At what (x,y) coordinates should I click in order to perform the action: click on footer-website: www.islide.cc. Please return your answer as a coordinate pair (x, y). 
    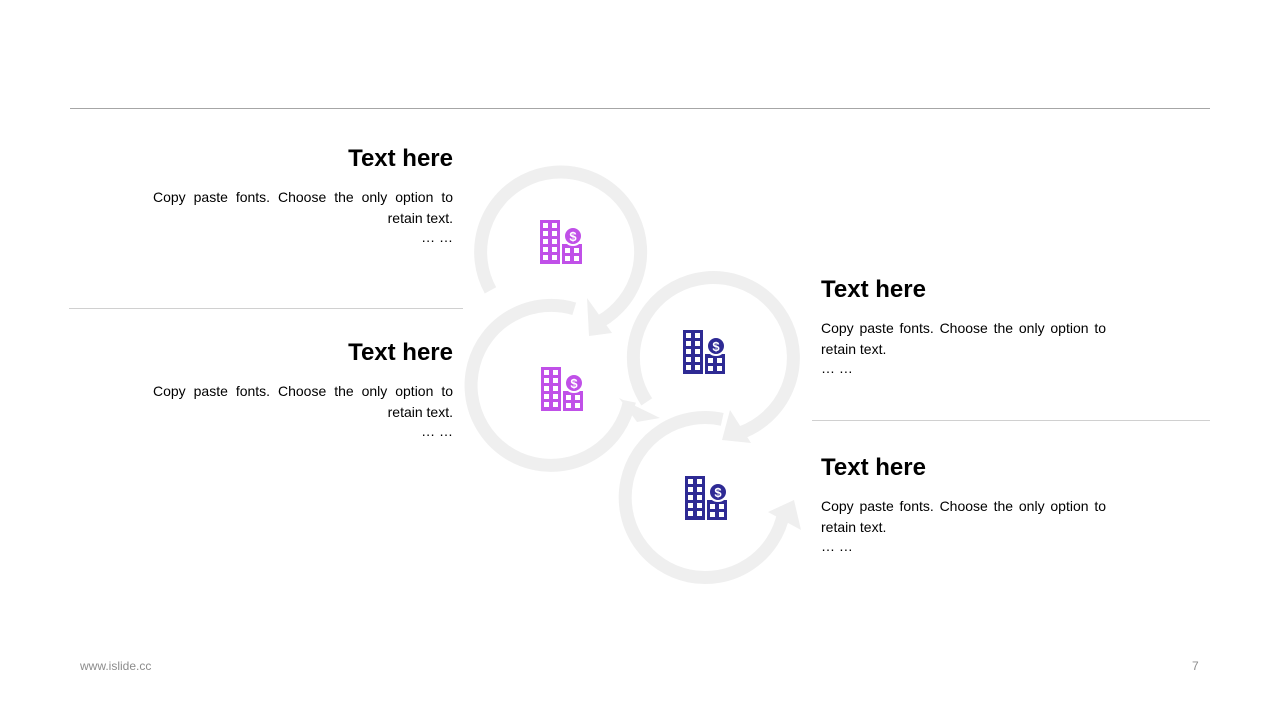
    Looking at the image, I should click on (115, 666).